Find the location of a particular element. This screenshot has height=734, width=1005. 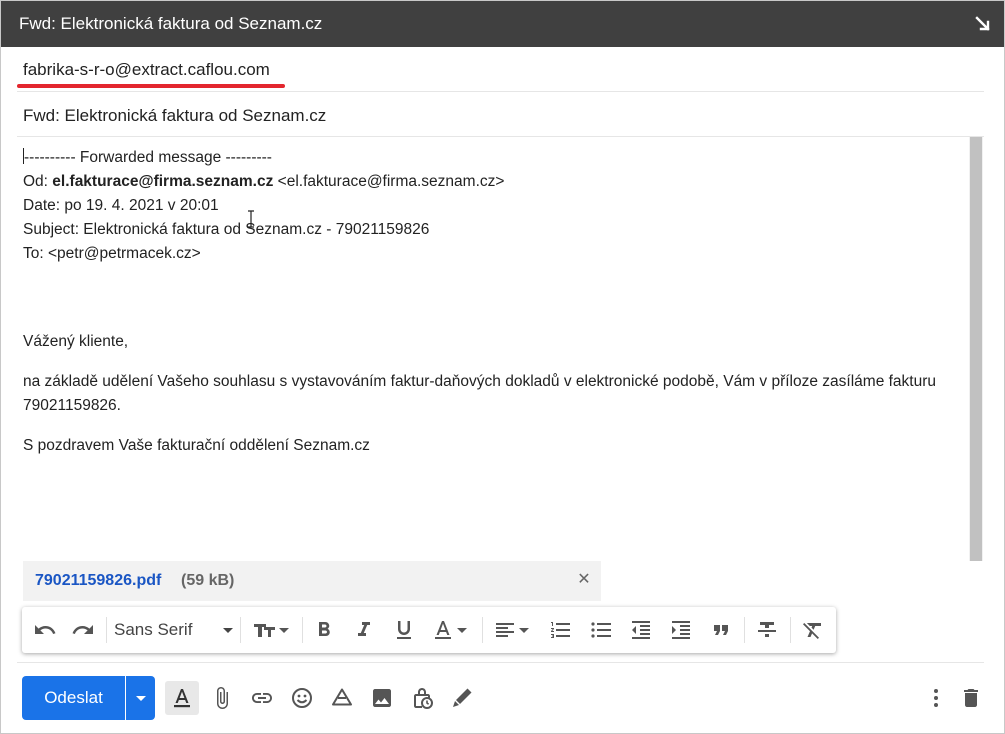

undo-icon is located at coordinates (45, 630).